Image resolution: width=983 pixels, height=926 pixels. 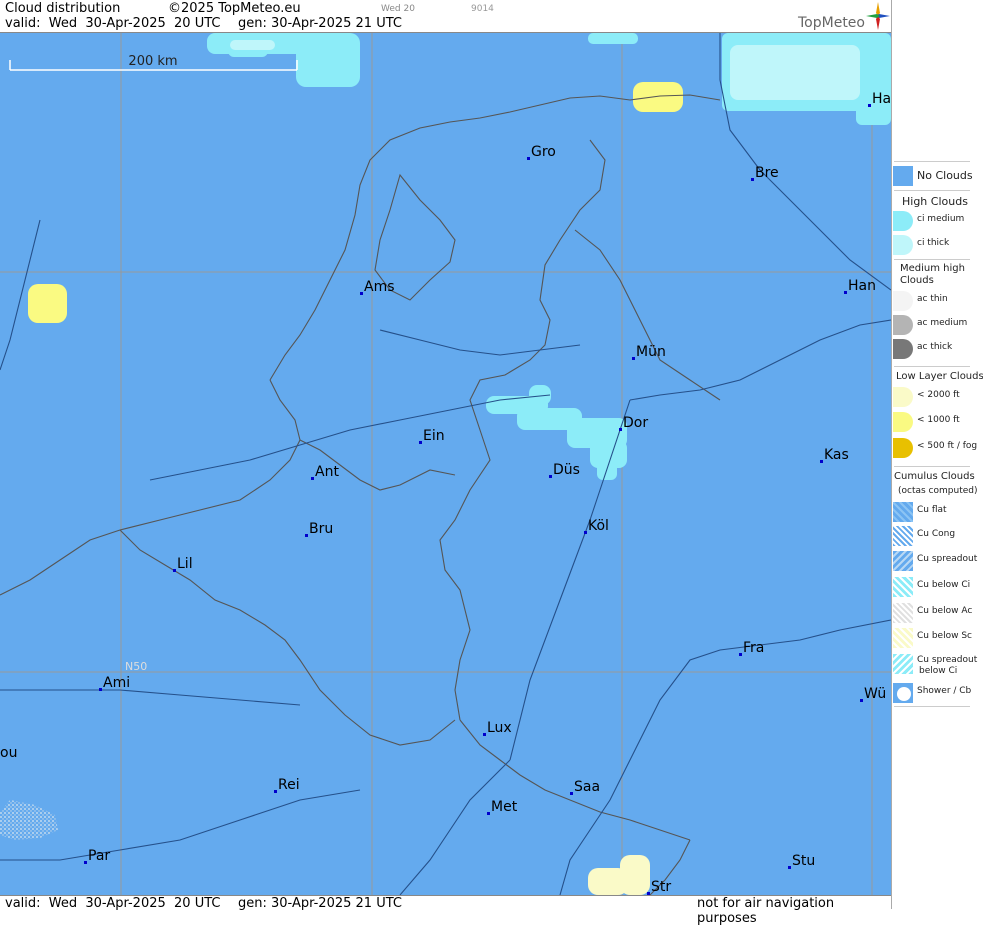 I want to click on legend-ac-thin: ac thin, so click(x=937, y=301).